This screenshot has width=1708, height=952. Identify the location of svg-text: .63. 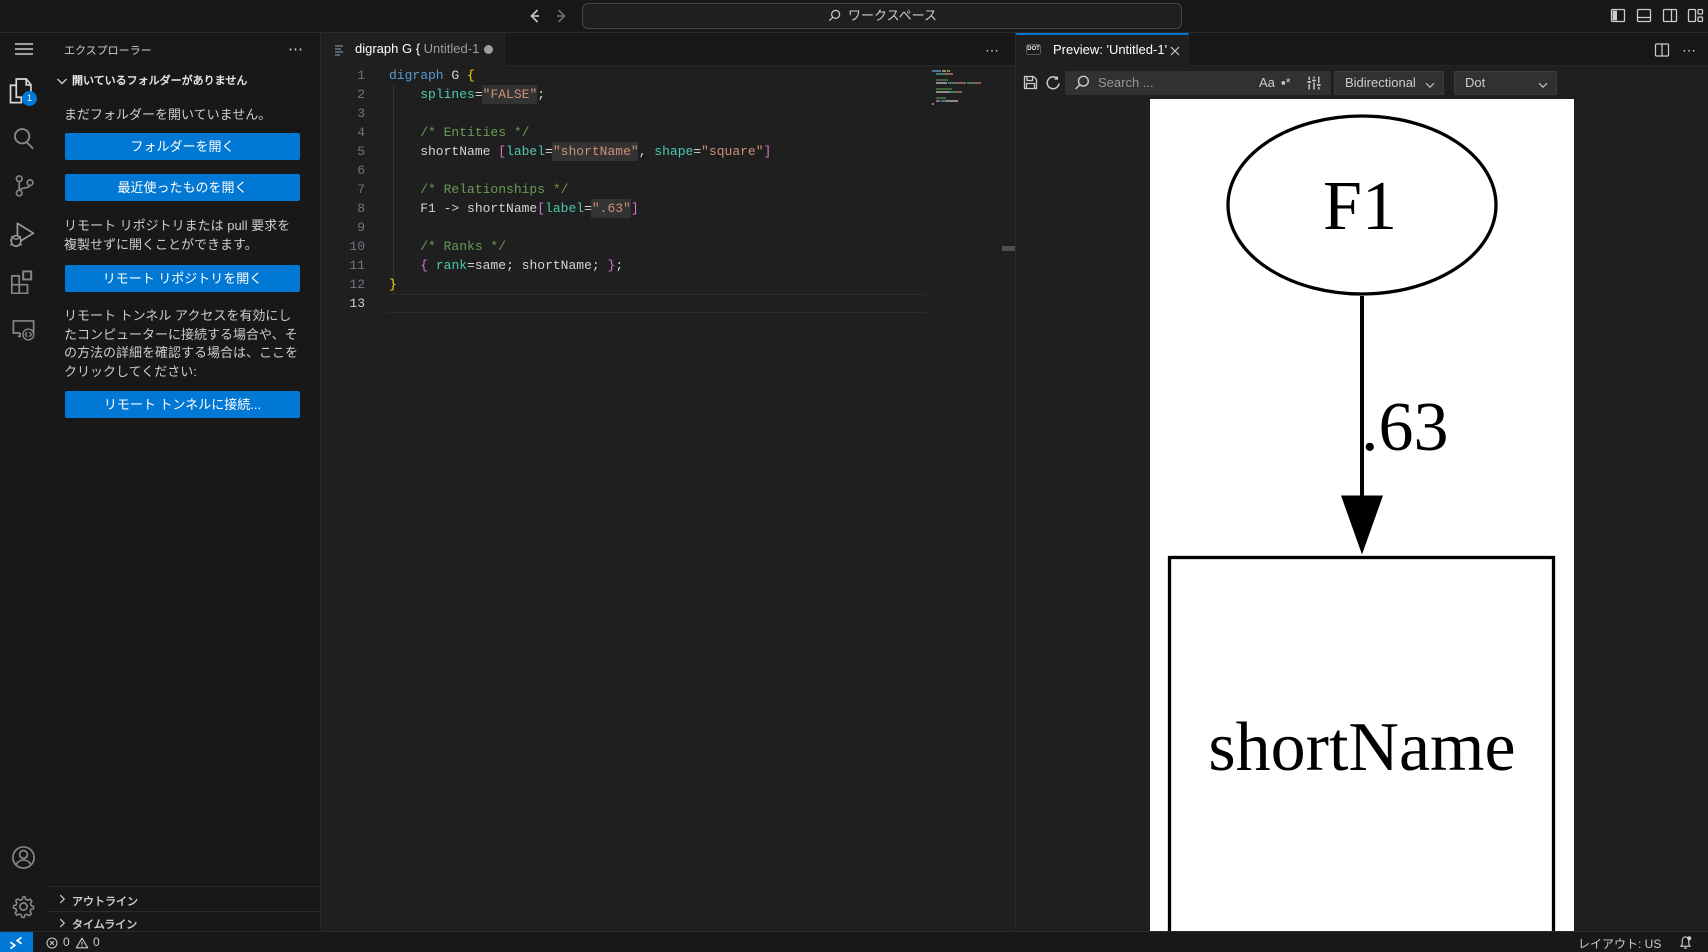
(1405, 427).